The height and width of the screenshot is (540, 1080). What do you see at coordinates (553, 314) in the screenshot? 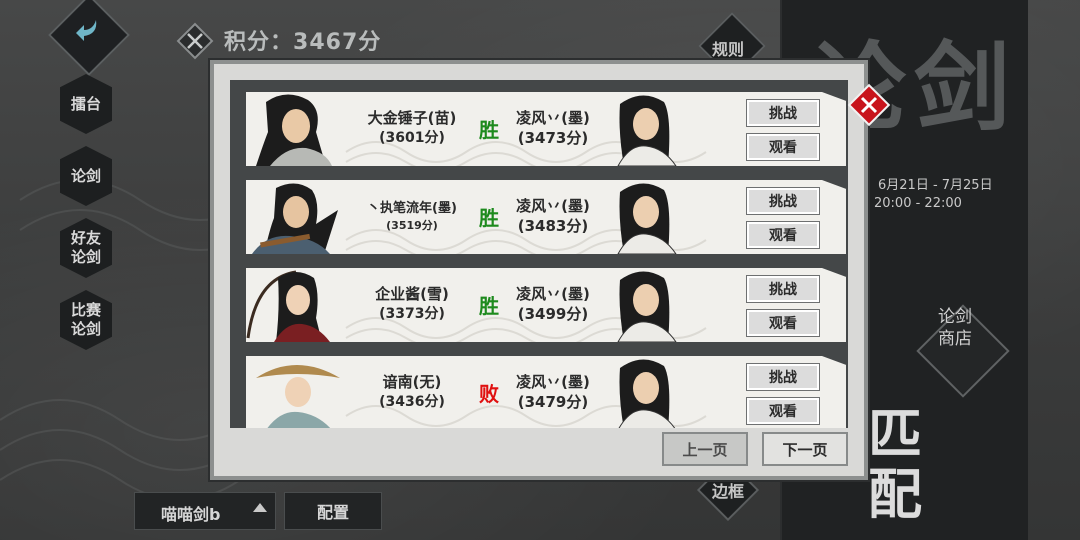
I see `self-score: (3499分)` at bounding box center [553, 314].